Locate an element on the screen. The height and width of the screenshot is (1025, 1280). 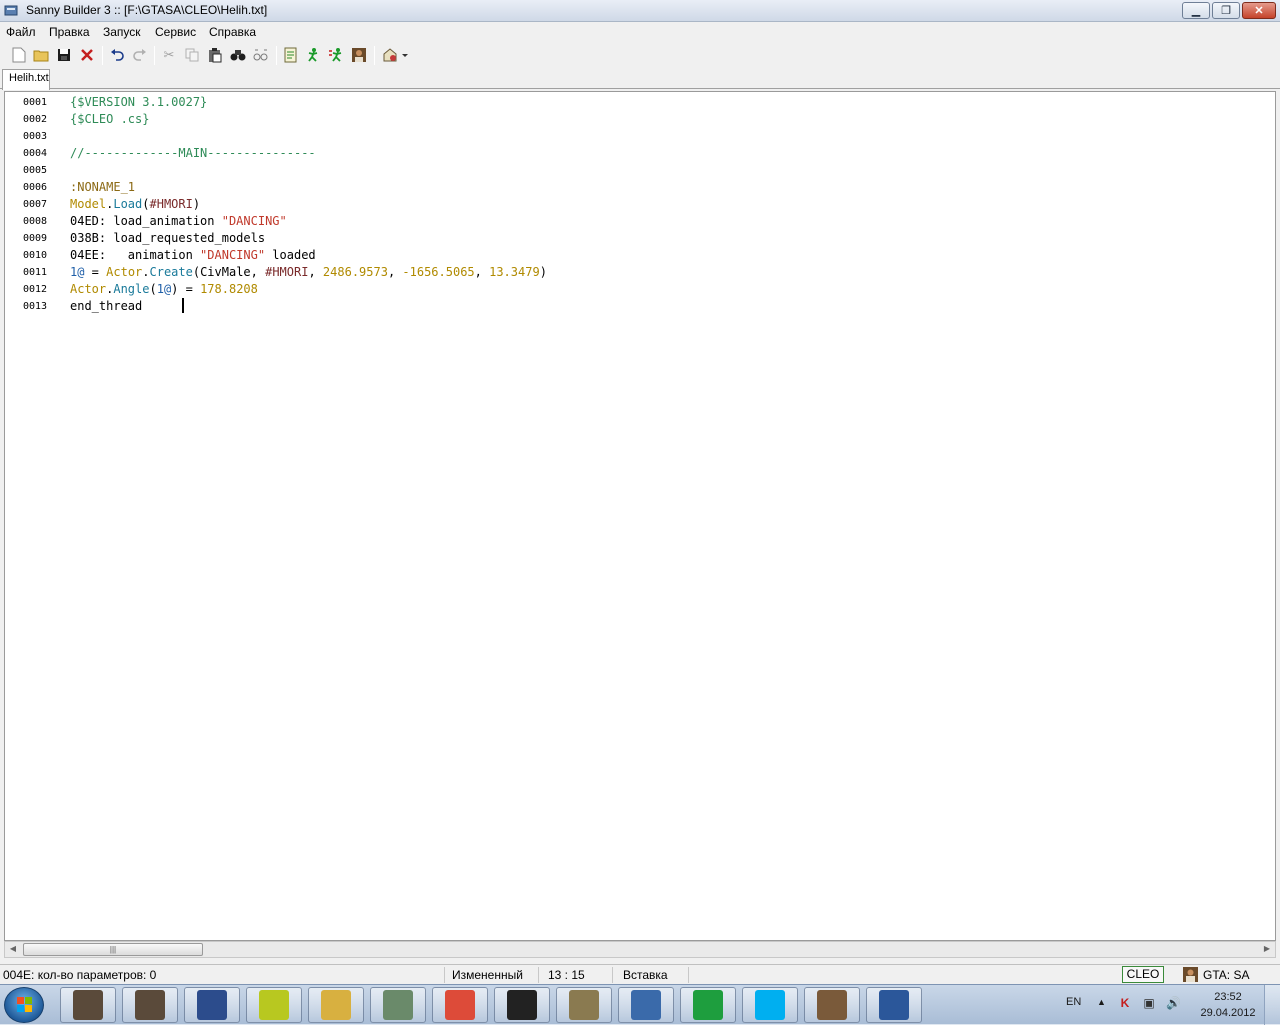
code-line: 0013 end_thread is located at coordinates (640, 306).